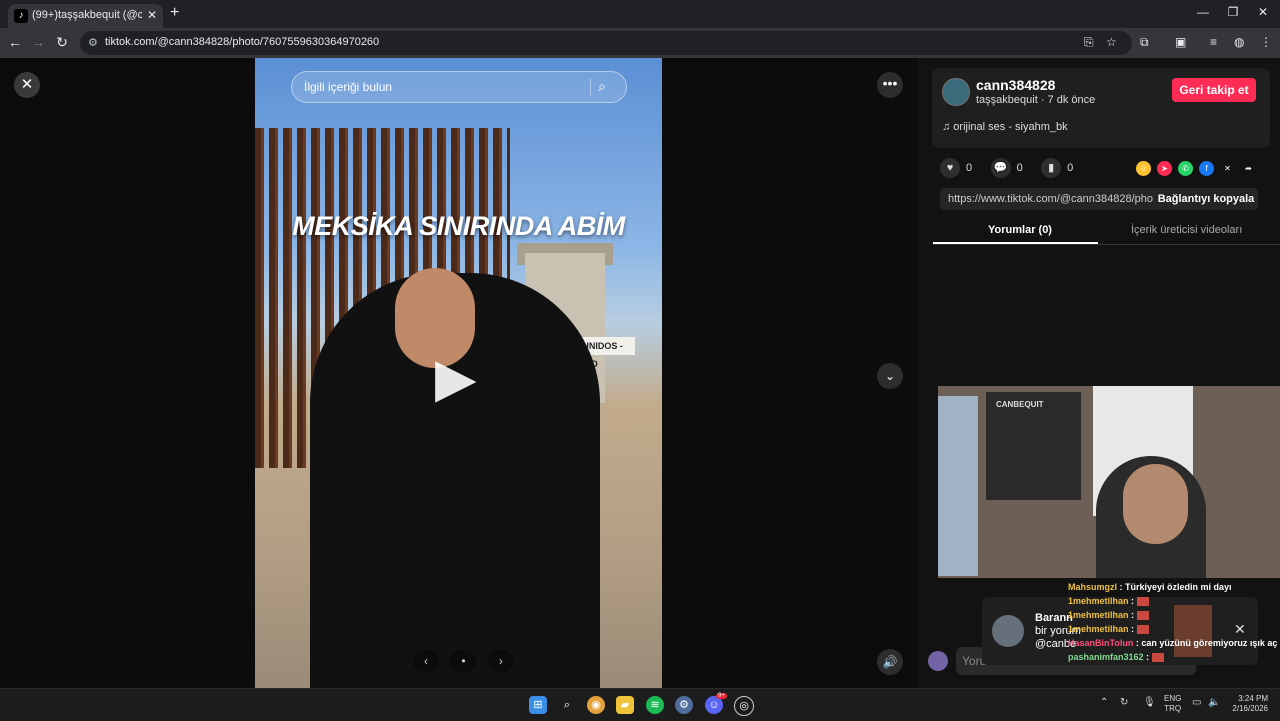 Image resolution: width=1280 pixels, height=721 pixels. What do you see at coordinates (459, 87) in the screenshot?
I see `related-search-bar: İlgili içeriği bulun ⌕` at bounding box center [459, 87].